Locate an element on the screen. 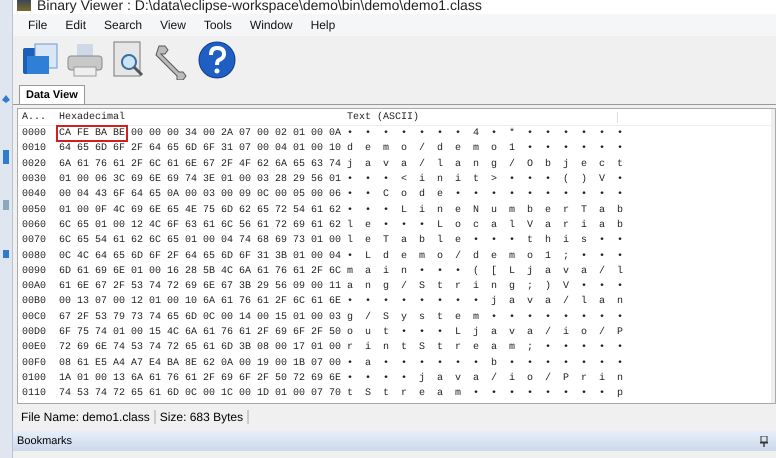 This screenshot has width=776, height=458. column-header: Text (ASCII) is located at coordinates (482, 117).